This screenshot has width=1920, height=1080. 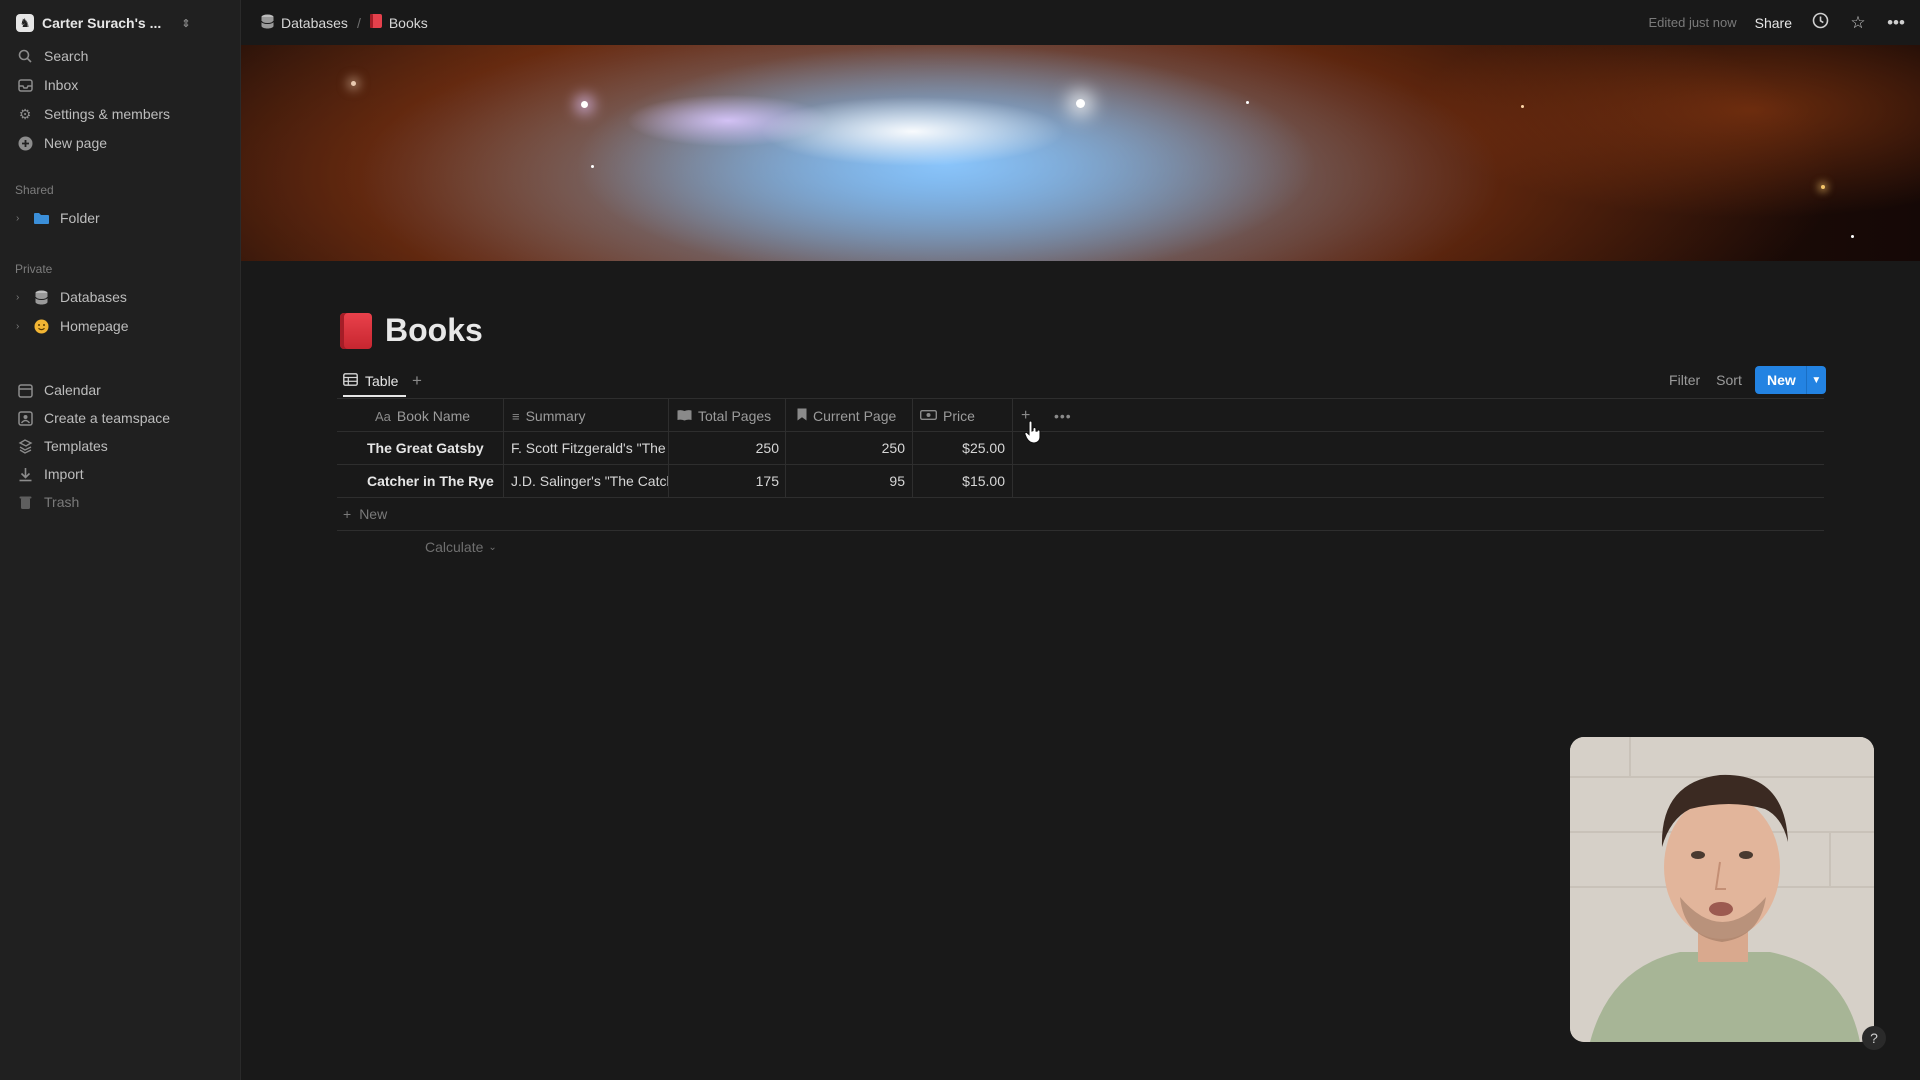 I want to click on sidebar-item-label: Settings & members, so click(x=107, y=114).